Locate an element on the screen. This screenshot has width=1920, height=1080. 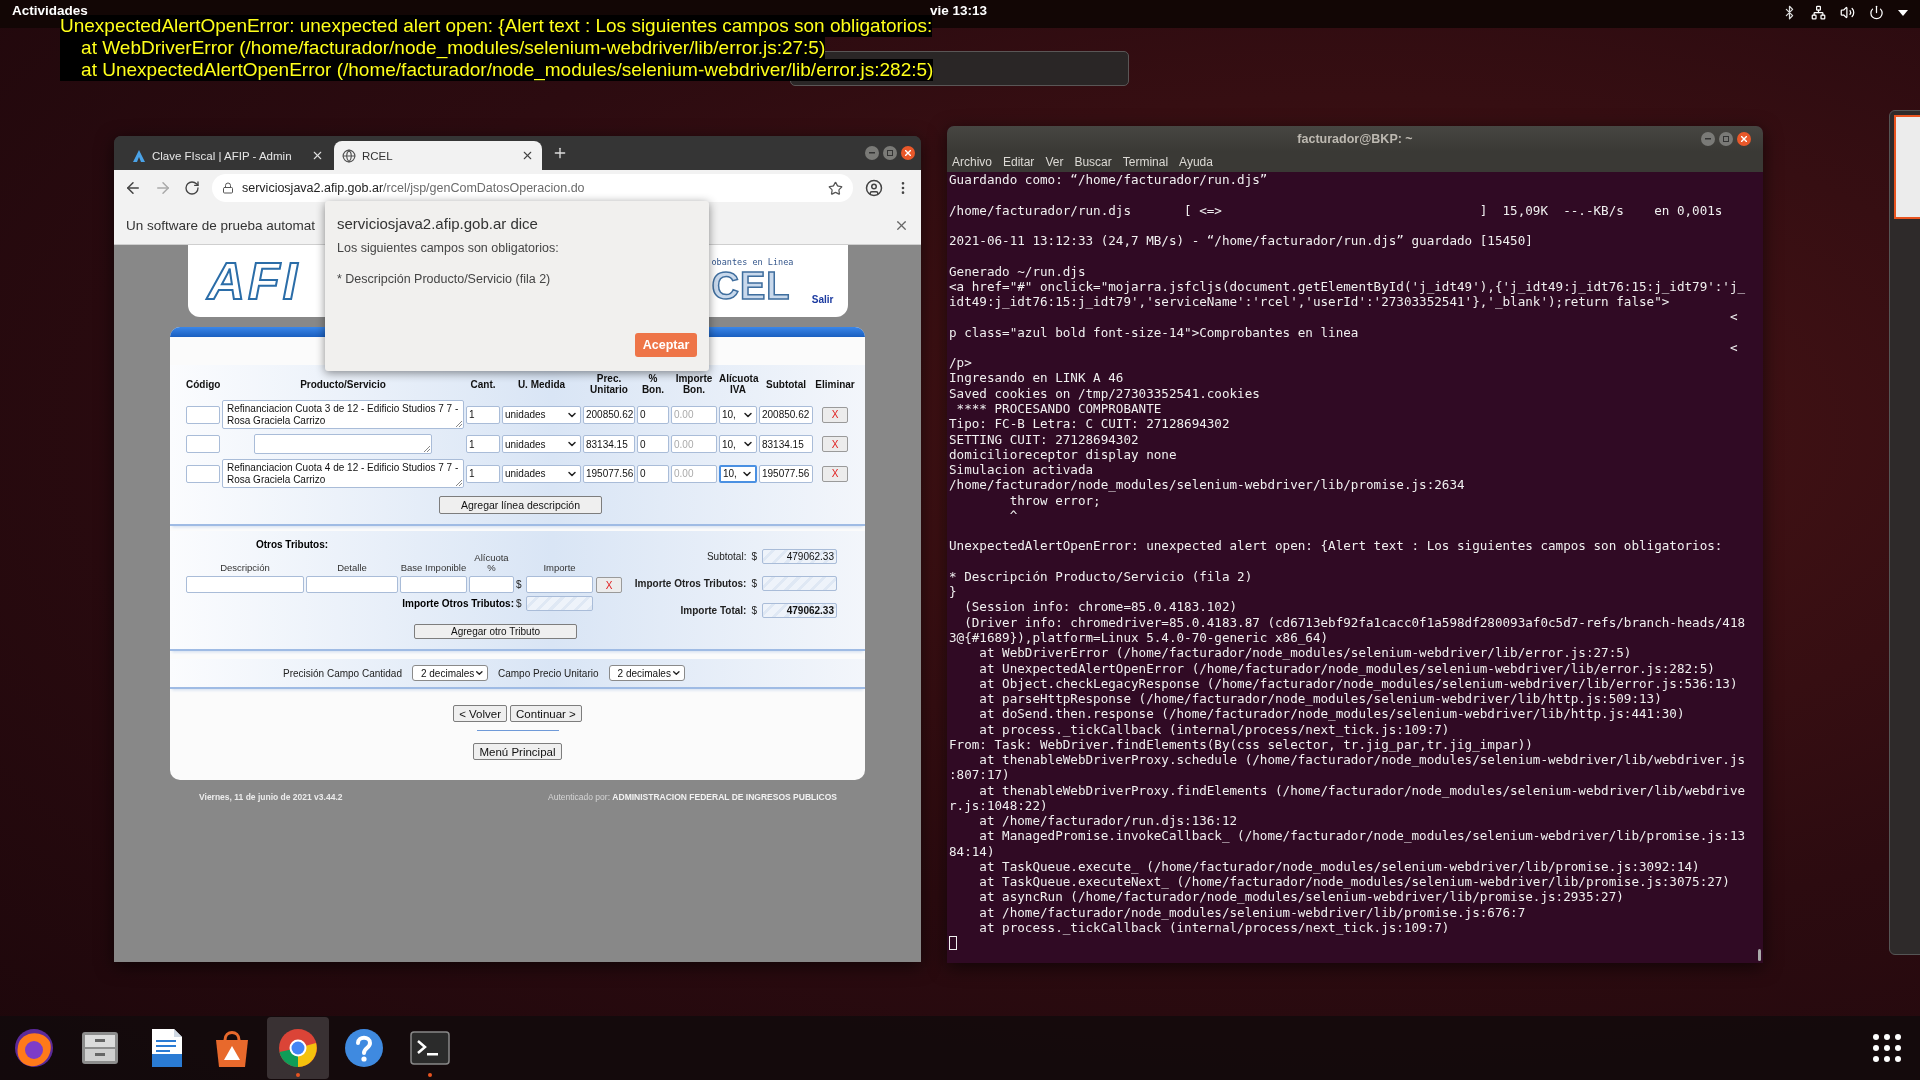
caret-icon is located at coordinates (1903, 12).